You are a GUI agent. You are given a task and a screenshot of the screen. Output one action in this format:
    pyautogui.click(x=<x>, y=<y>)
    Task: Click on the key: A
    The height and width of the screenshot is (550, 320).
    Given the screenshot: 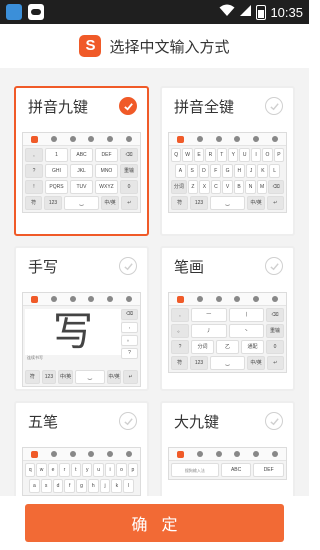 What is the action you would take?
    pyautogui.click(x=180, y=171)
    